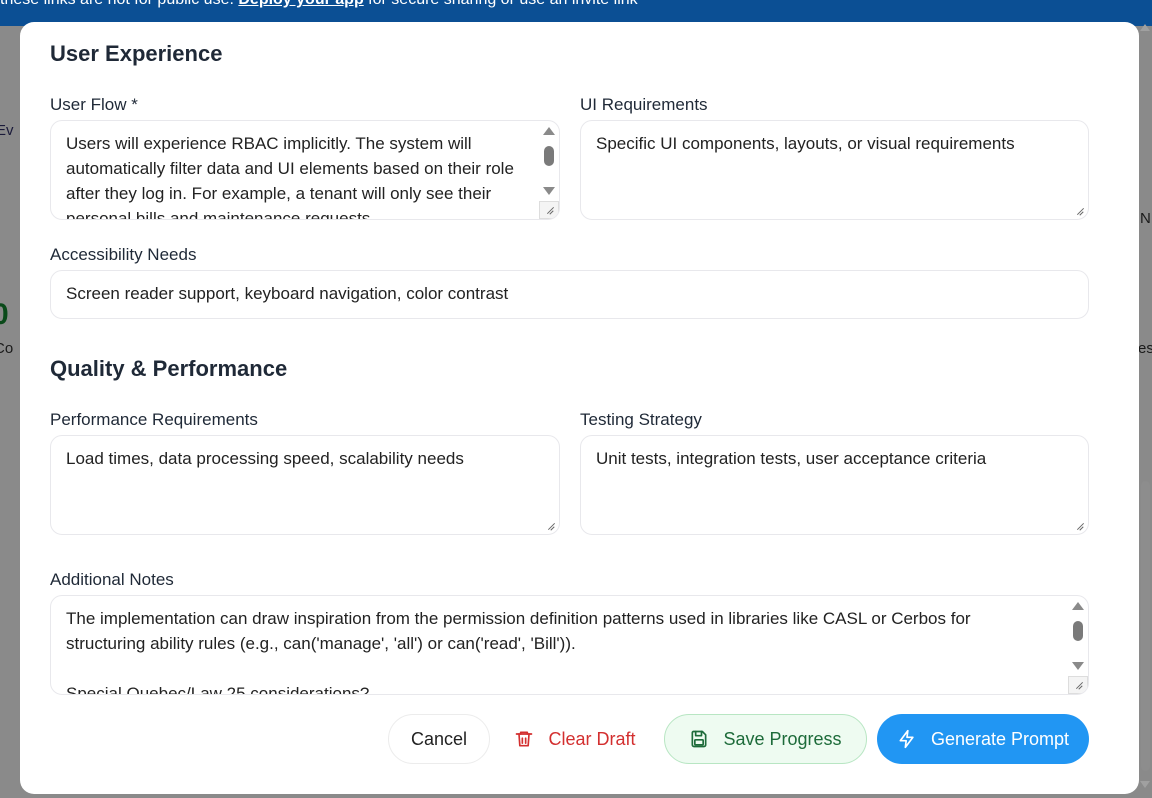  What do you see at coordinates (549, 170) in the screenshot?
I see `user-flow-scrollbar` at bounding box center [549, 170].